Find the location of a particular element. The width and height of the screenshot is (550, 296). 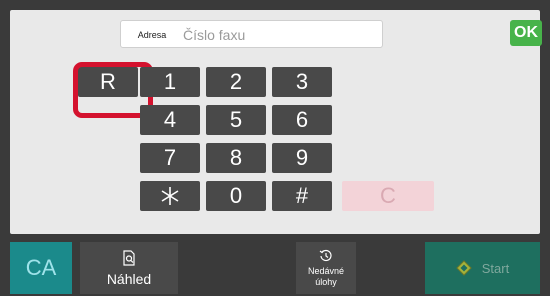

history-icon is located at coordinates (325, 255).